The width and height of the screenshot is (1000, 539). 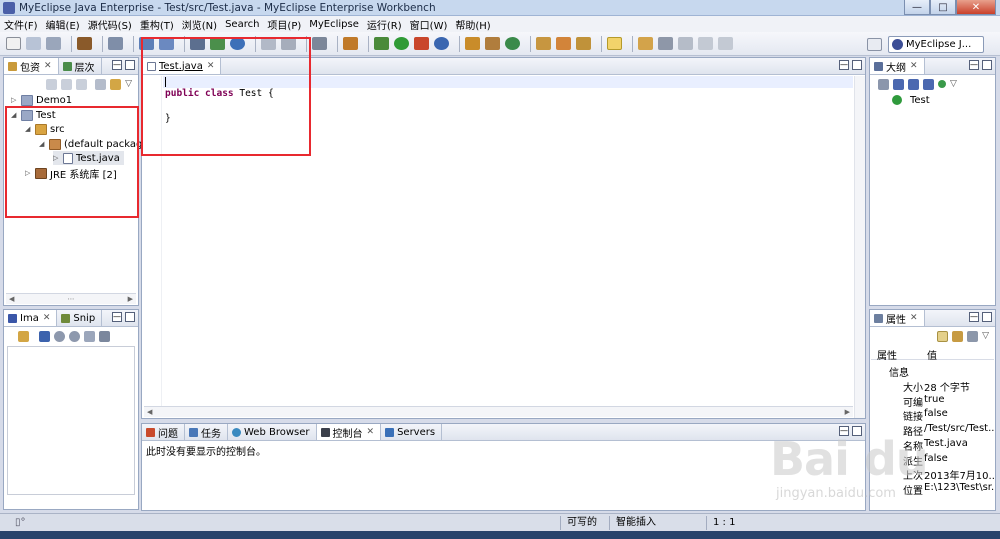 What do you see at coordinates (288, 43) in the screenshot?
I see `refresh-icon` at bounding box center [288, 43].